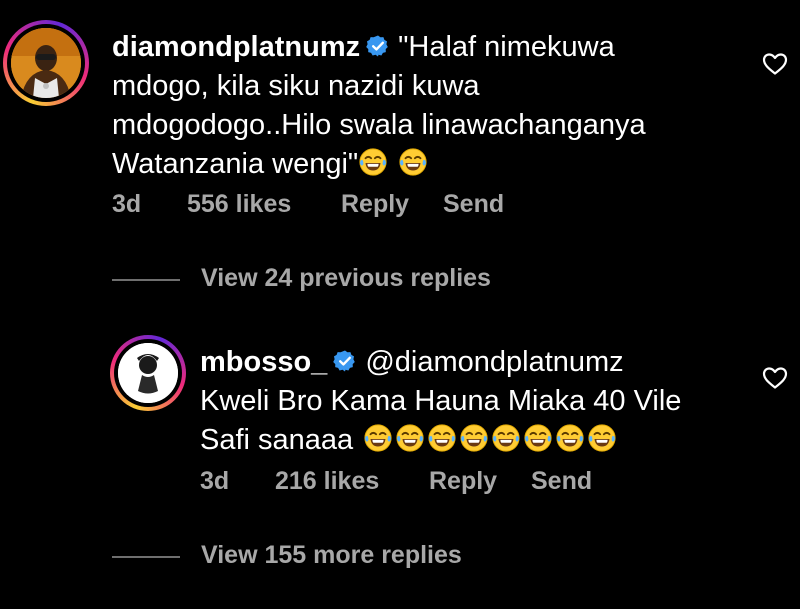 The height and width of the screenshot is (609, 800). I want to click on view-previous-replies: View 24 previous replies, so click(400, 280).